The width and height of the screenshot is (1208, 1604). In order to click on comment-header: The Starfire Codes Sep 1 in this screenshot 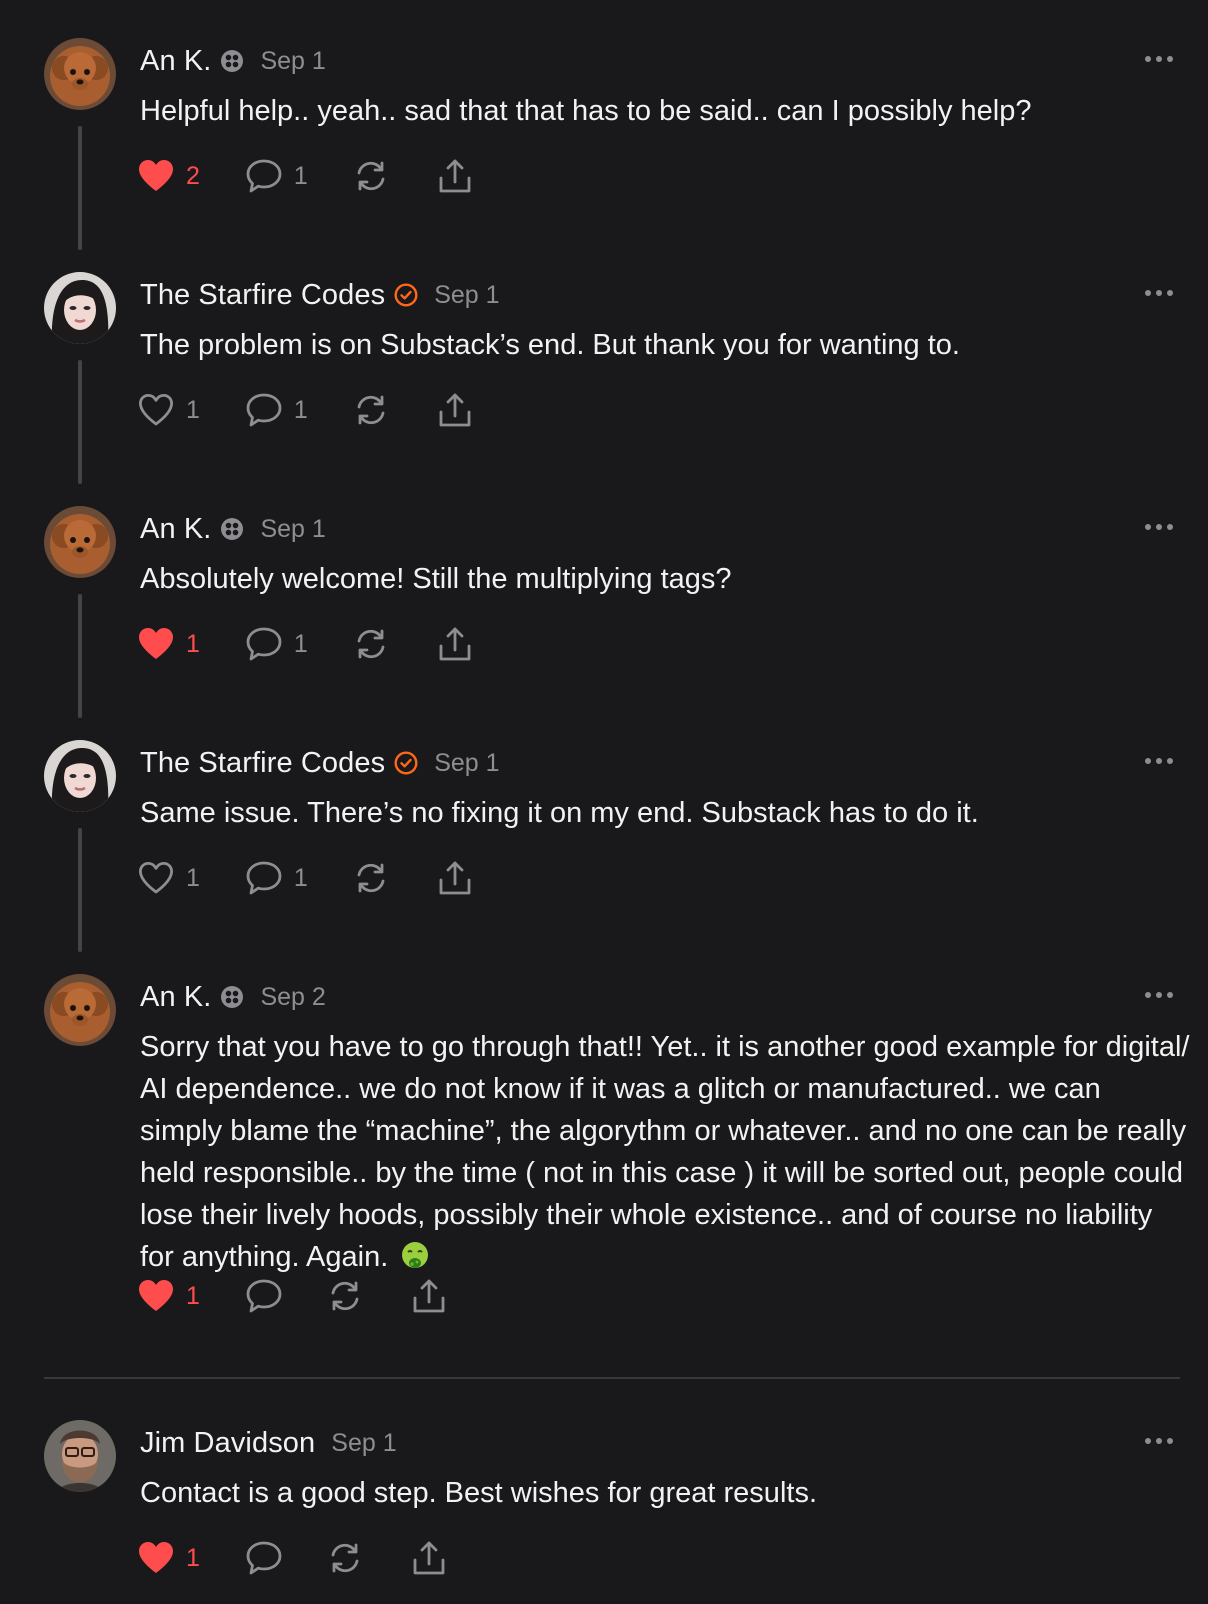, I will do `click(320, 295)`.